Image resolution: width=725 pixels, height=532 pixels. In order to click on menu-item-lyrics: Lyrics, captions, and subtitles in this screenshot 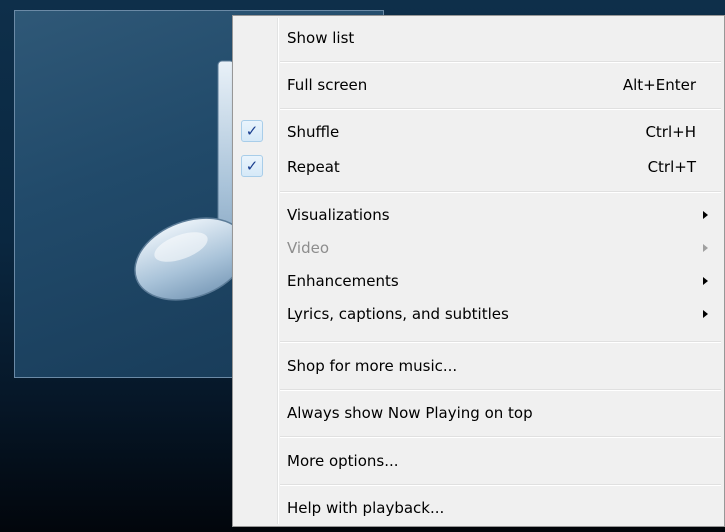, I will do `click(478, 314)`.